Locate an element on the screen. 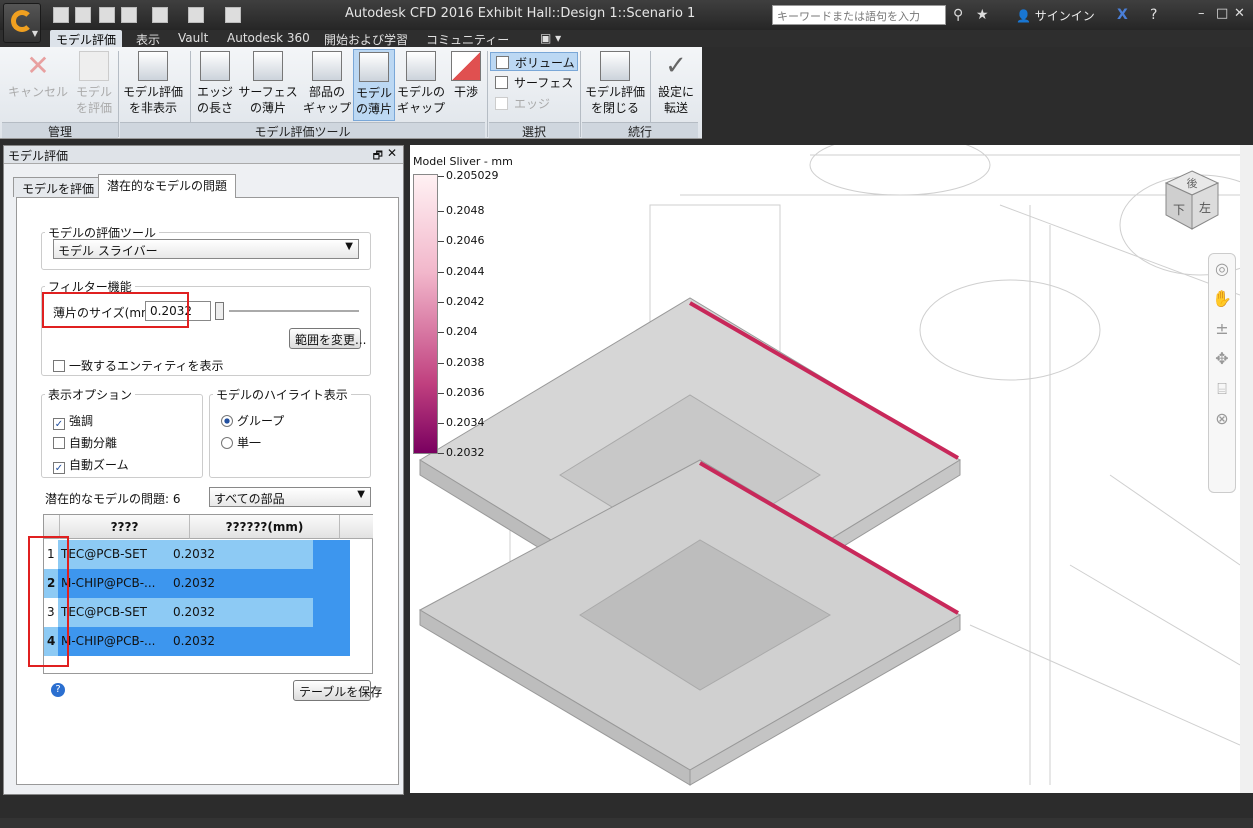  legend-tick: 0.2042 is located at coordinates (461, 301).